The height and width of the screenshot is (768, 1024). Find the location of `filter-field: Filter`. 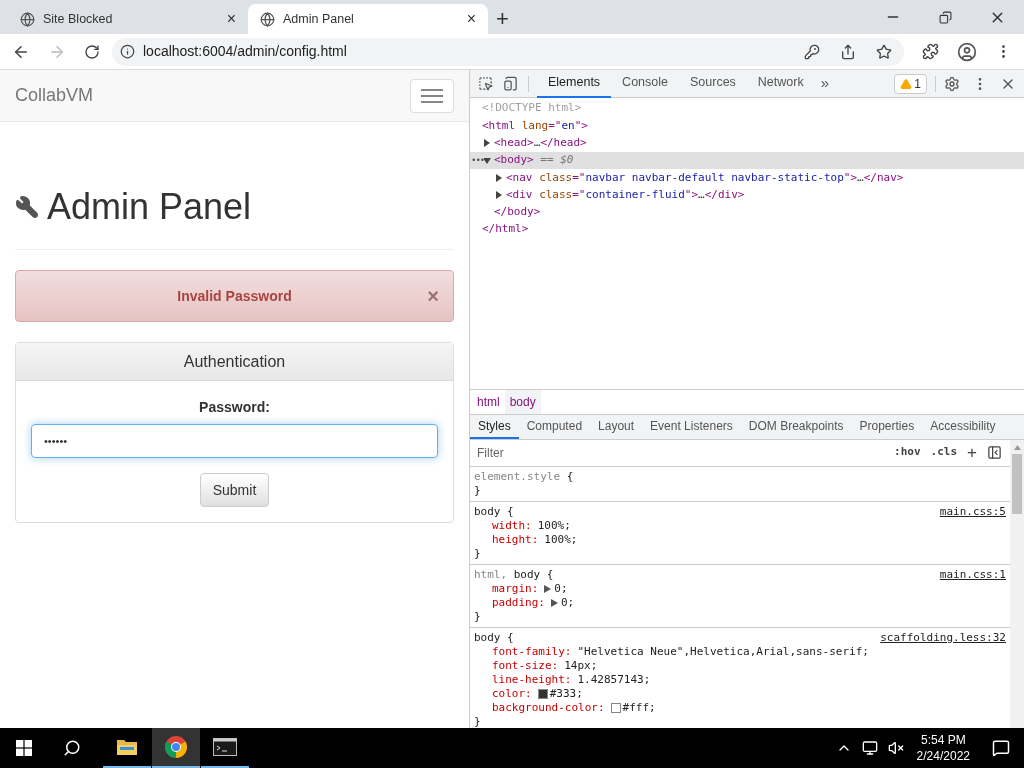

filter-field: Filter is located at coordinates (681, 452).